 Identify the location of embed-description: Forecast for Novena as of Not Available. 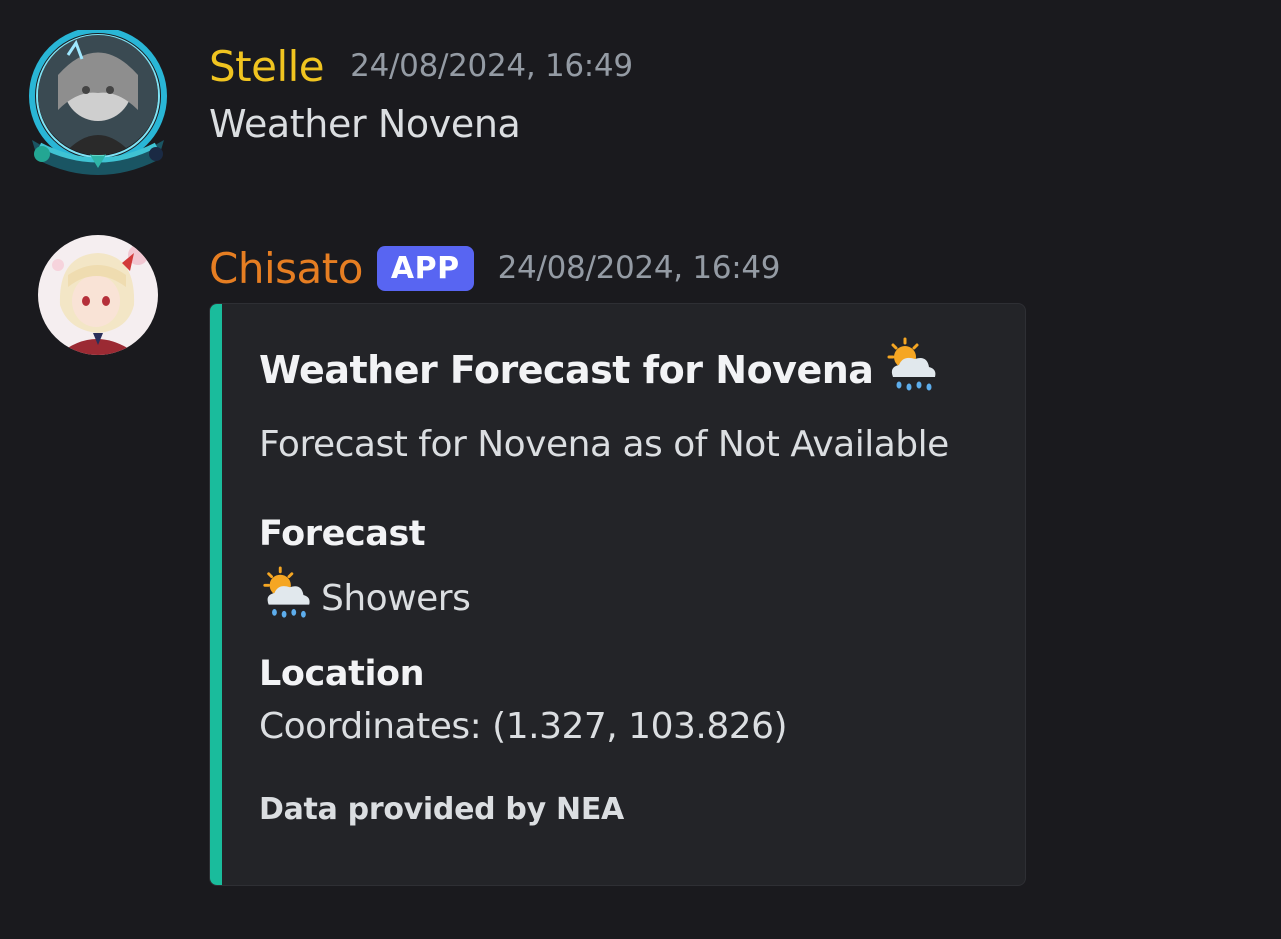
(604, 444).